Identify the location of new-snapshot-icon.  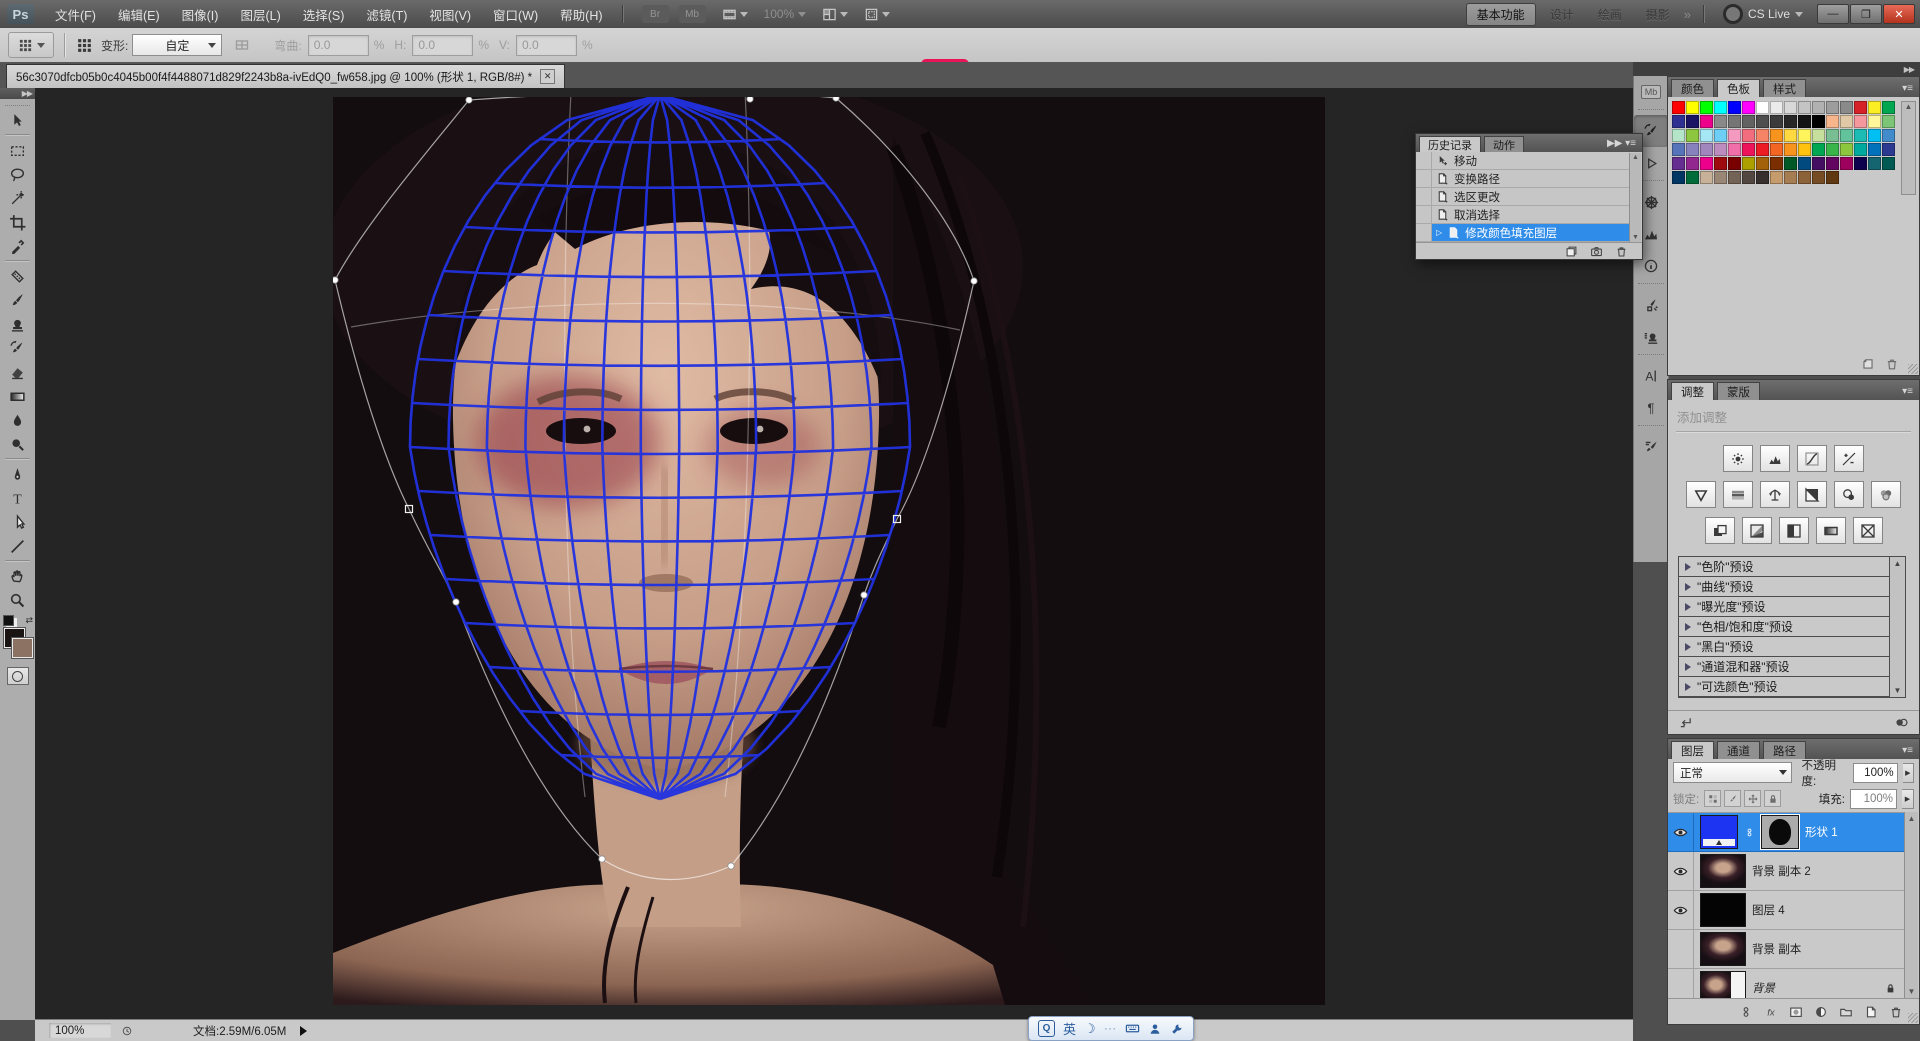
(1596, 251).